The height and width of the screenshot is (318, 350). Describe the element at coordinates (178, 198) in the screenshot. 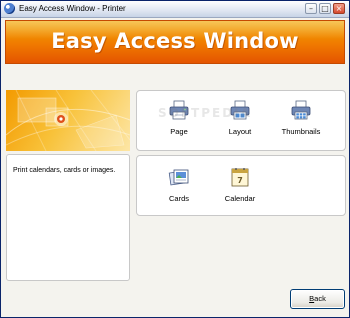

I see `cards-option-label: Cards` at that location.